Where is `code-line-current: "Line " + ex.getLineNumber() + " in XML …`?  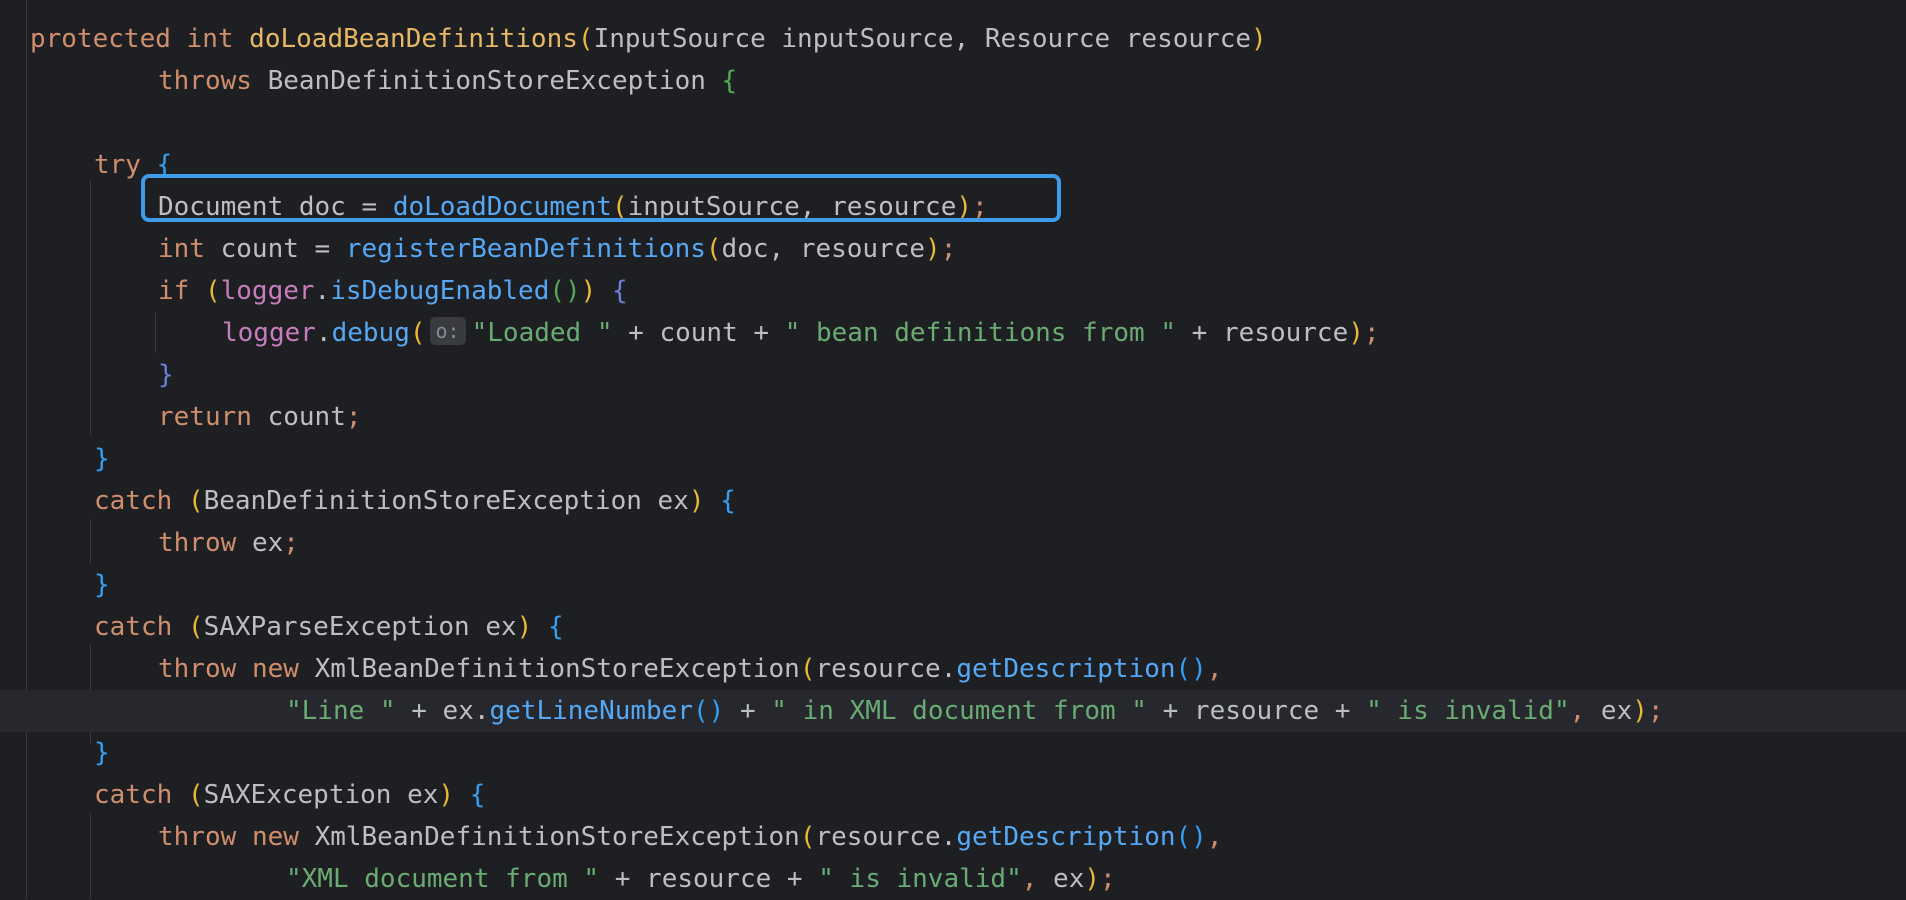
code-line-current: "Line " + ex.getLineNumber() + " in XML … is located at coordinates (953, 711).